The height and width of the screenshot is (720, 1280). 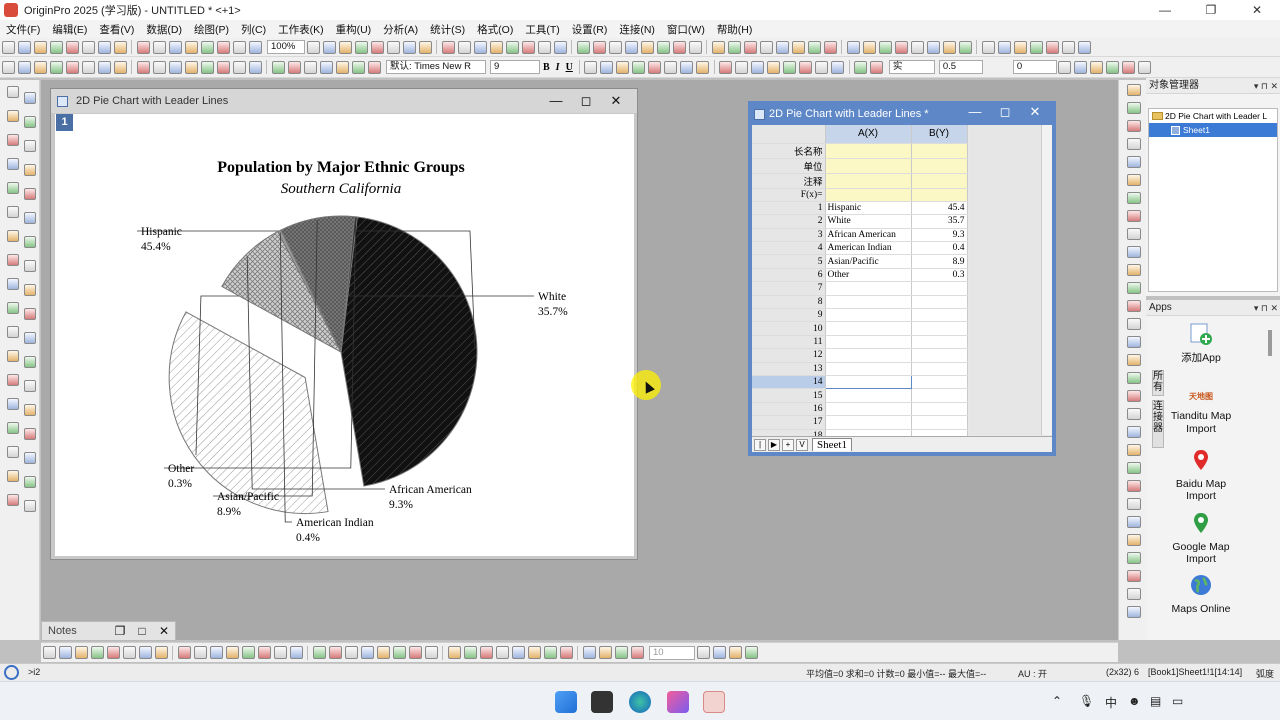 What do you see at coordinates (590, 29) in the screenshot?
I see `menu-item: 设置(R)` at bounding box center [590, 29].